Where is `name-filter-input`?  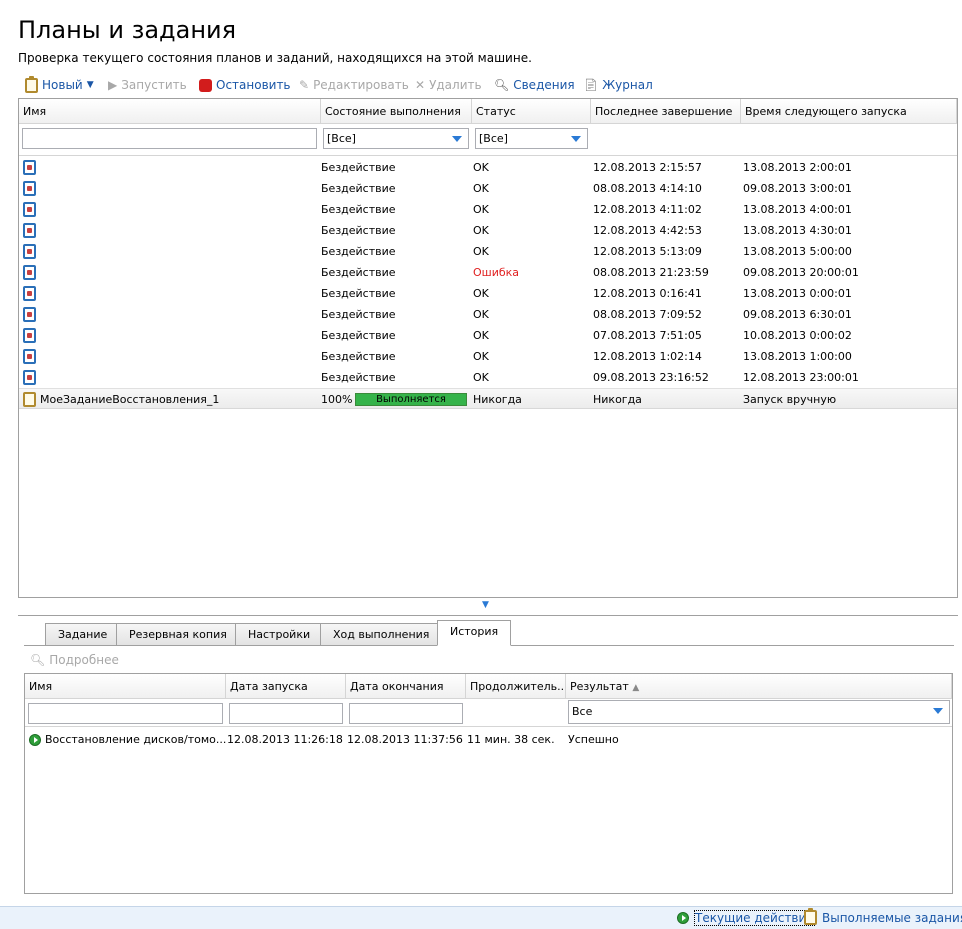
name-filter-input is located at coordinates (169, 138).